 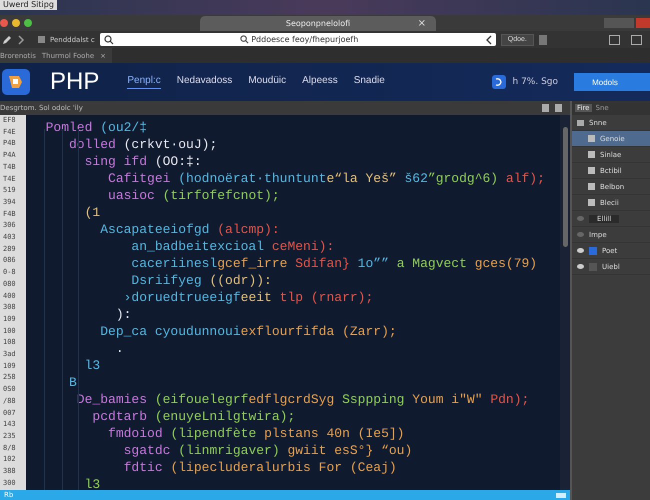 I want to click on code-token: Dep_ca, so click(x=123, y=331).